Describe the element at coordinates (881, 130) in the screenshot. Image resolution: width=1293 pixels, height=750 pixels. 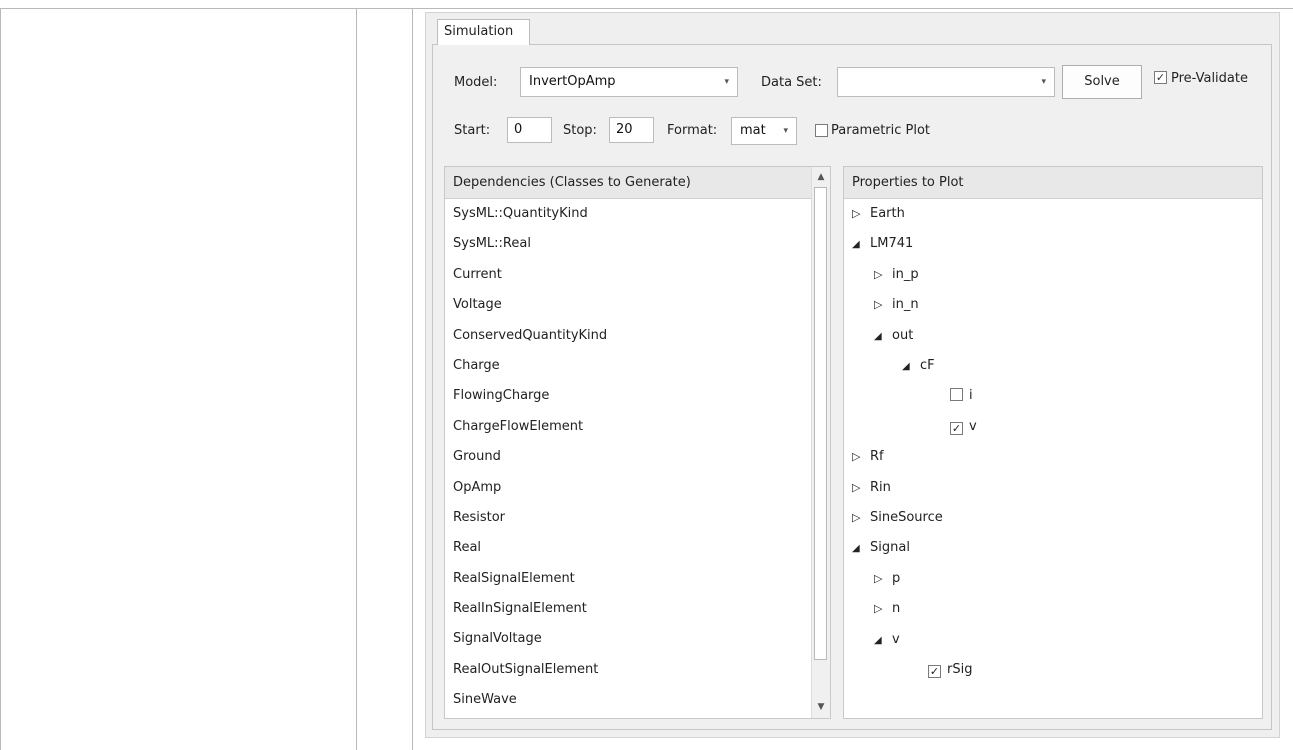
I see `parametric-plot-label: Parametric Plot` at that location.